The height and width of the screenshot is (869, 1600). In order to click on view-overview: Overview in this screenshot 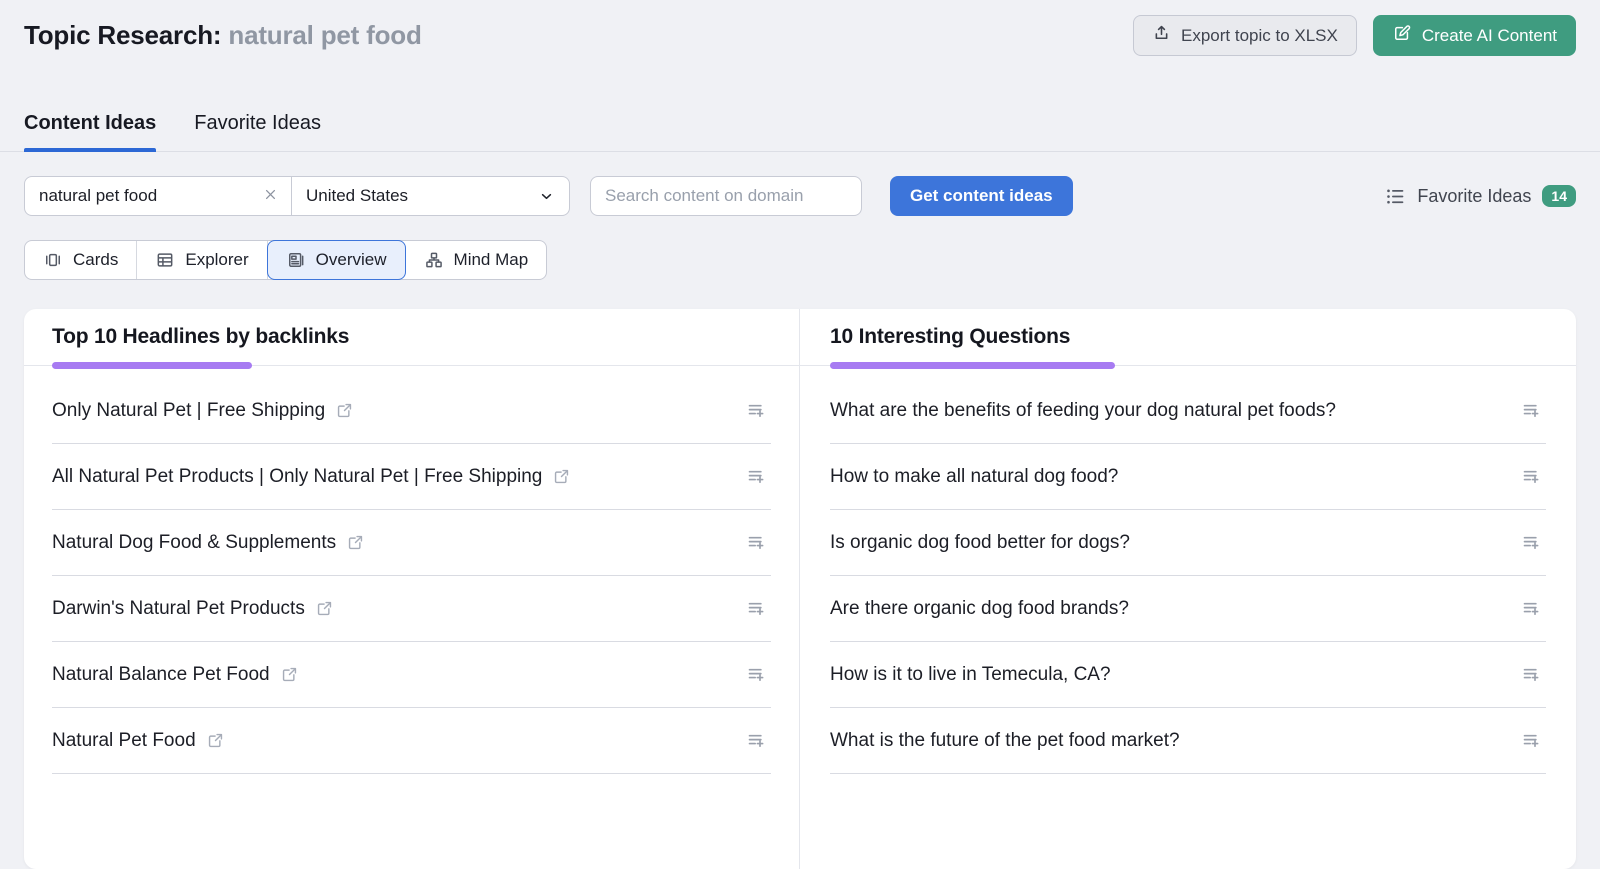, I will do `click(336, 260)`.